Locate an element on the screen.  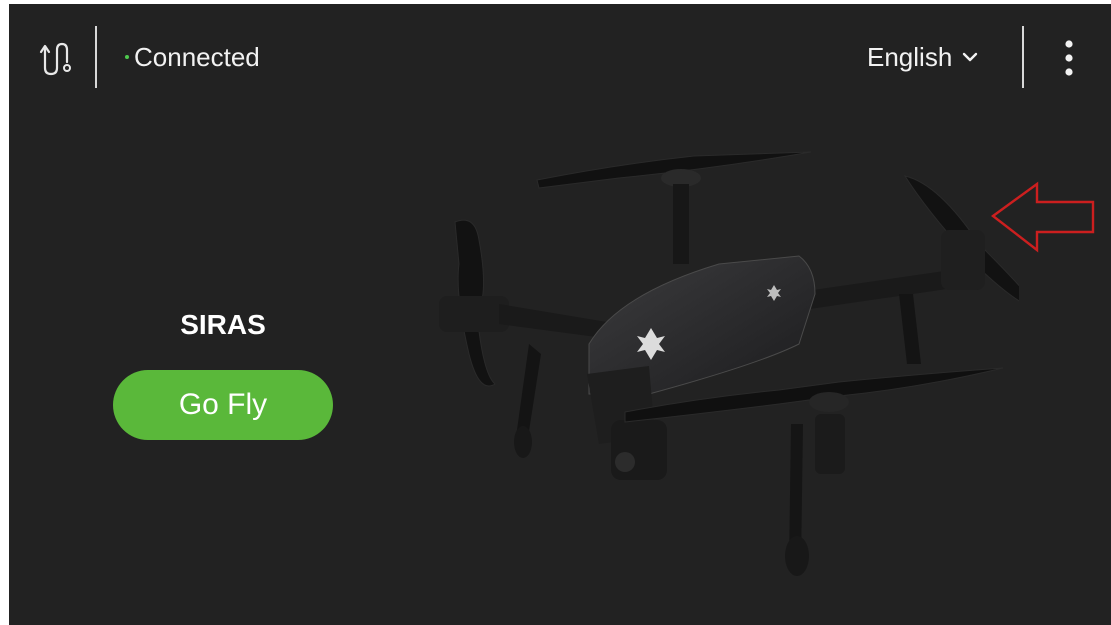
language-selector: English is located at coordinates (922, 57).